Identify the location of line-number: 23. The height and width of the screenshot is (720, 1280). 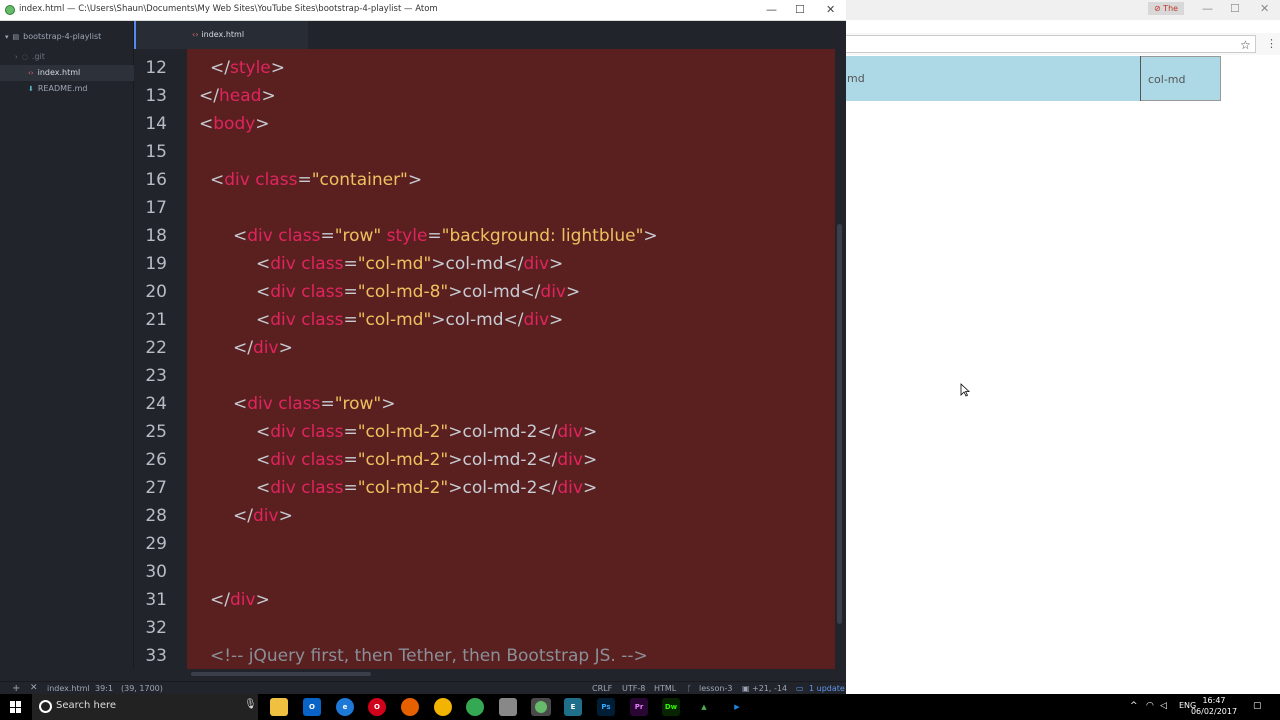
(156, 376).